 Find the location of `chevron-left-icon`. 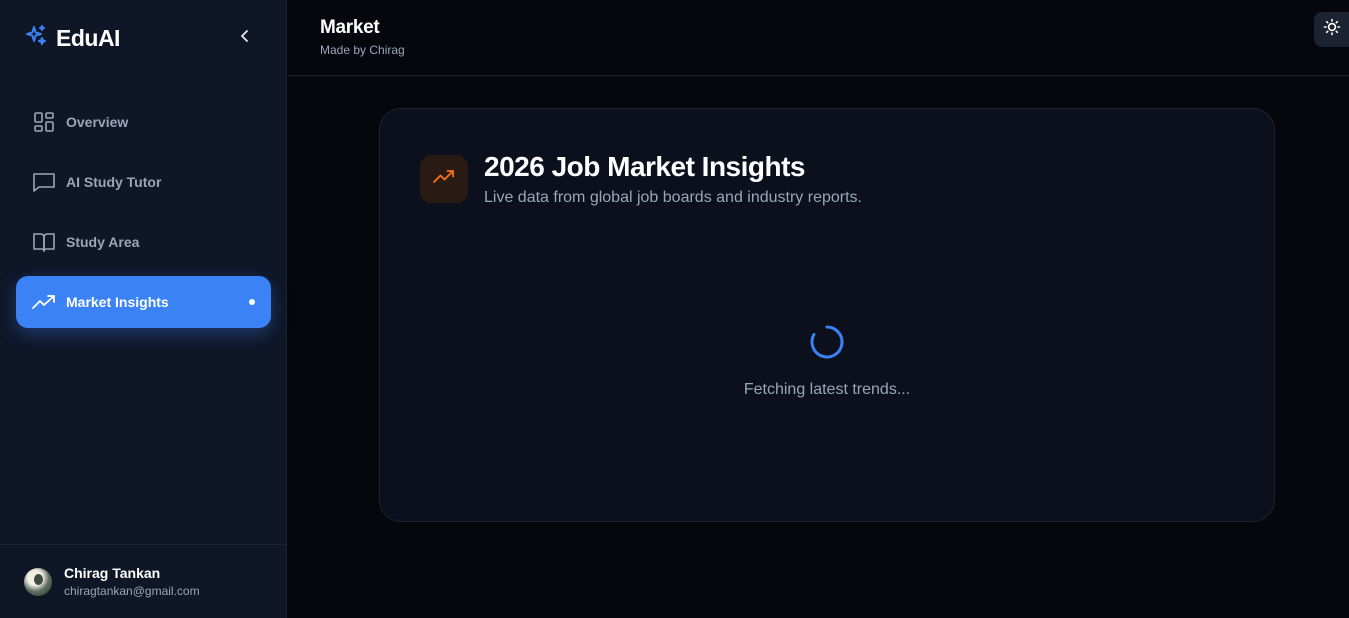

chevron-left-icon is located at coordinates (245, 38).